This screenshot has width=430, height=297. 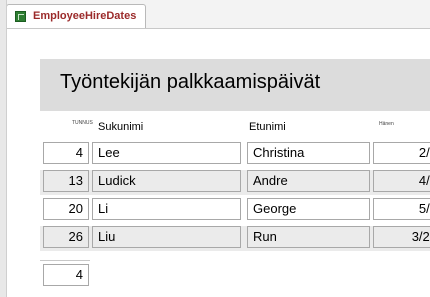 I want to click on table-row: 13 Ludick Andre 4/1, so click(x=235, y=182).